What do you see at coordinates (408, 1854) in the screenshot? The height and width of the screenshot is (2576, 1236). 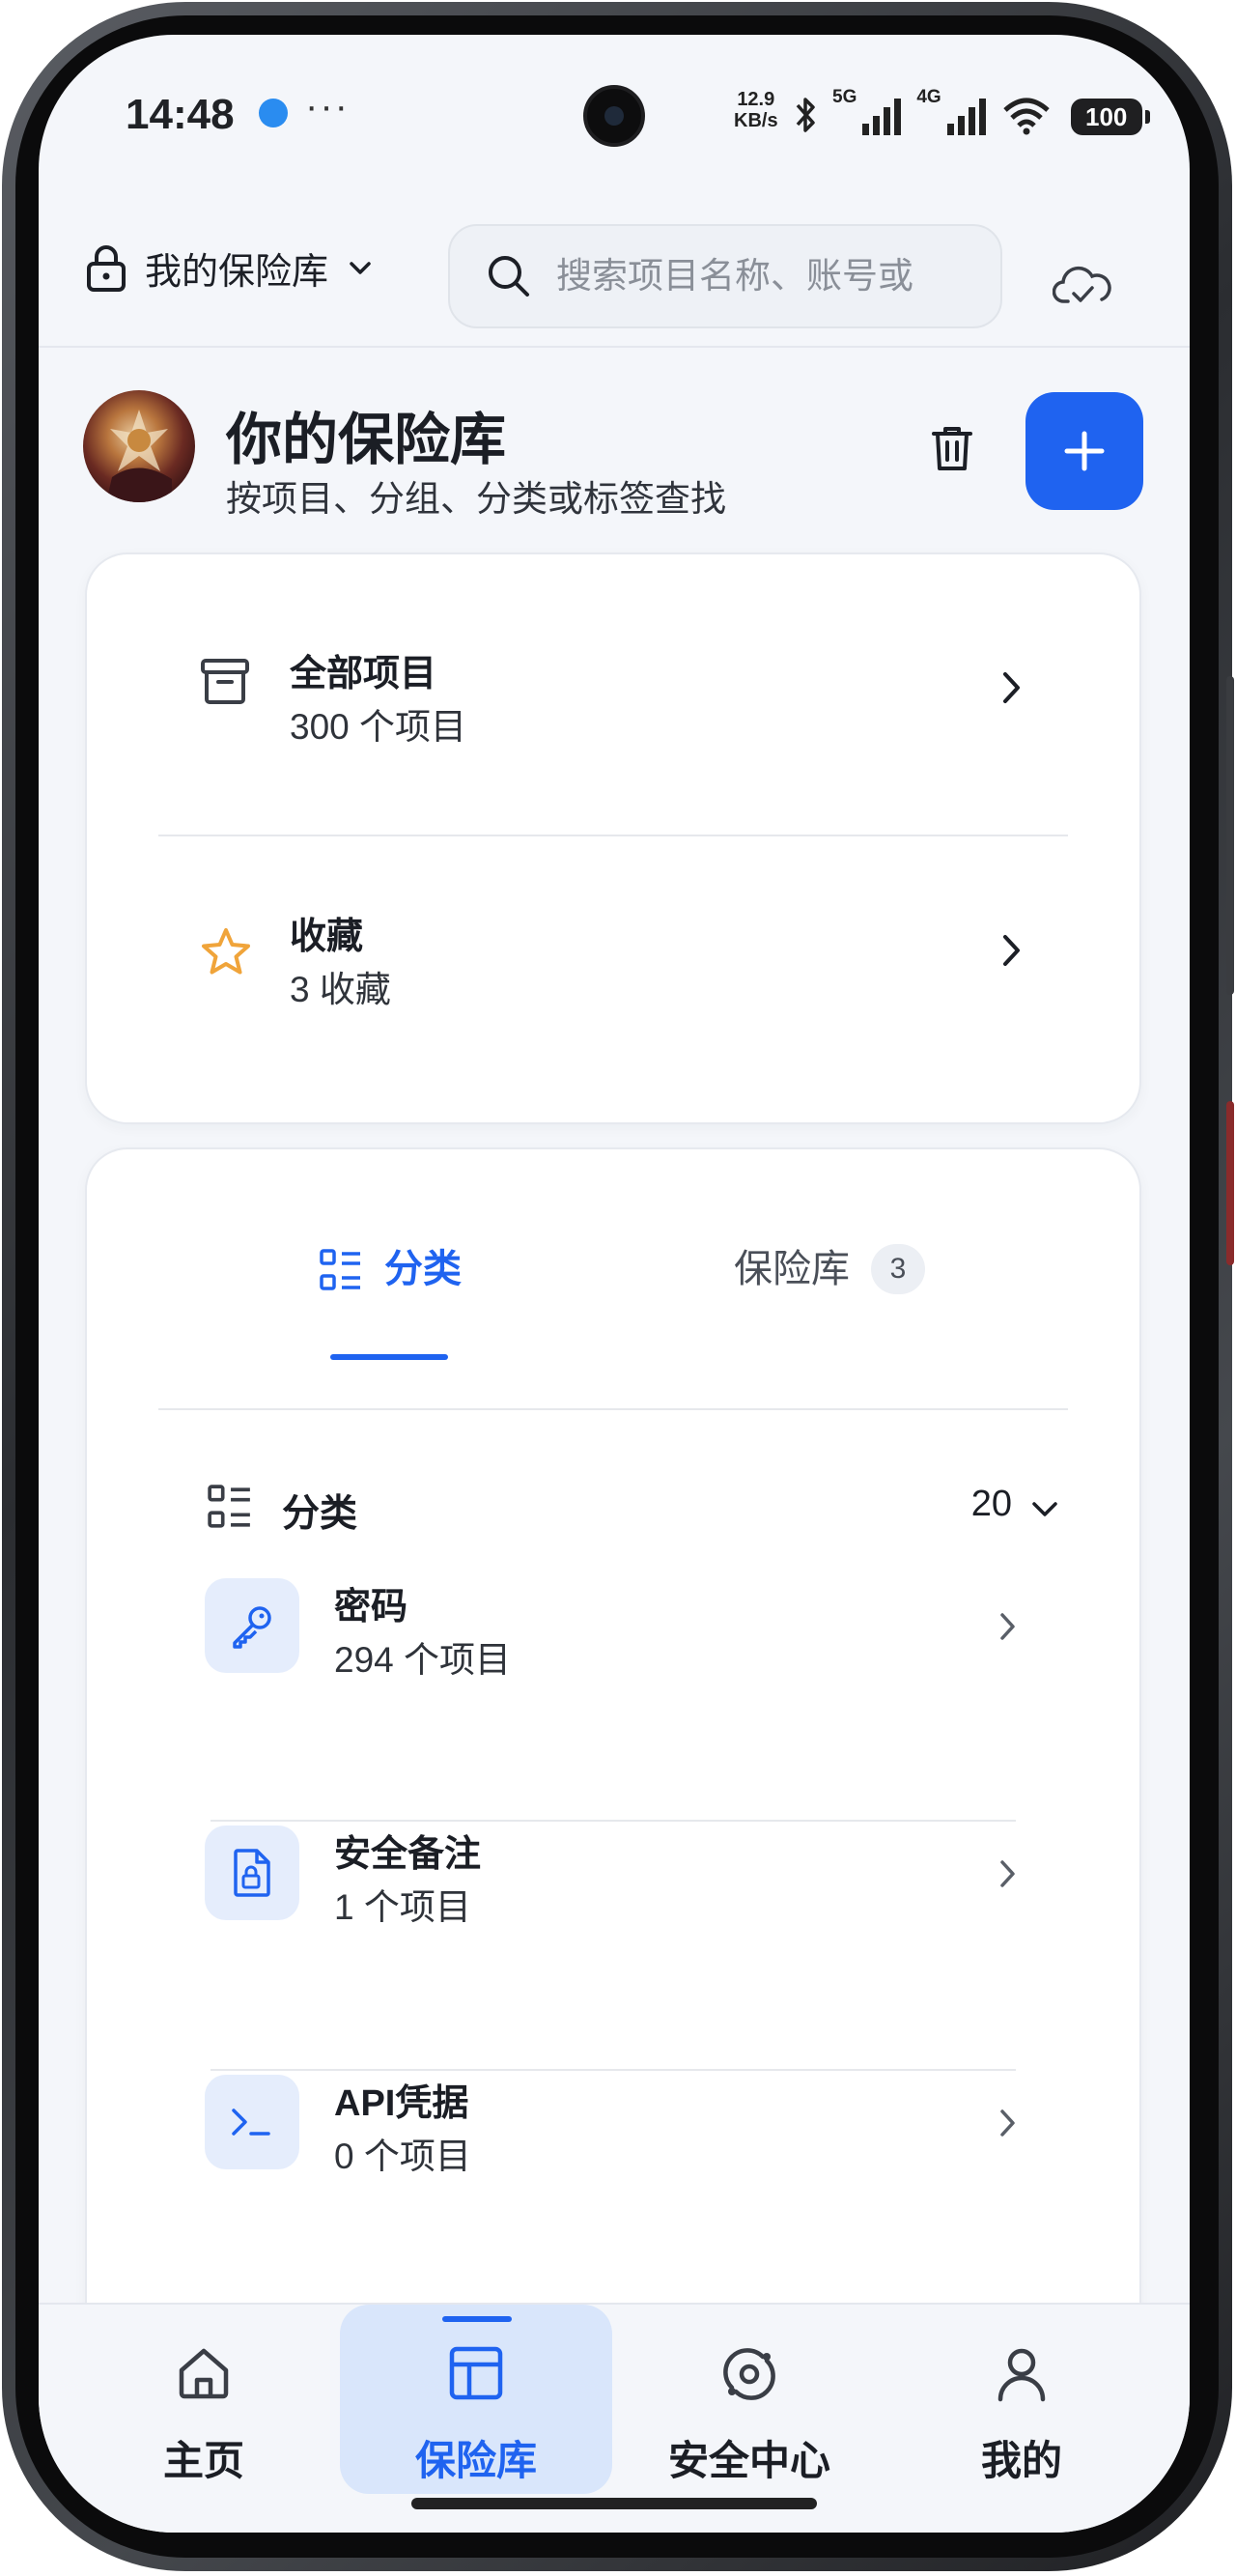 I see `category-title: 安全备注` at bounding box center [408, 1854].